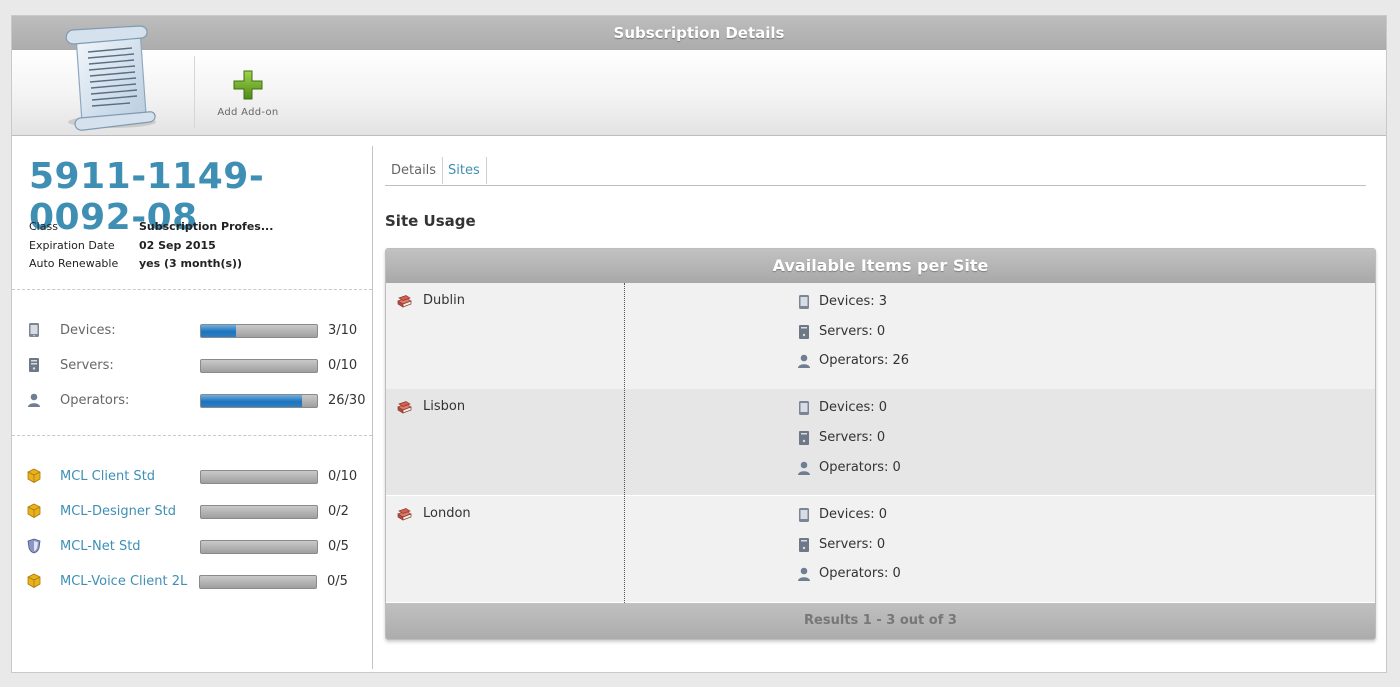  I want to click on addon-link: MCL-Voice Client 2L, so click(123, 581).